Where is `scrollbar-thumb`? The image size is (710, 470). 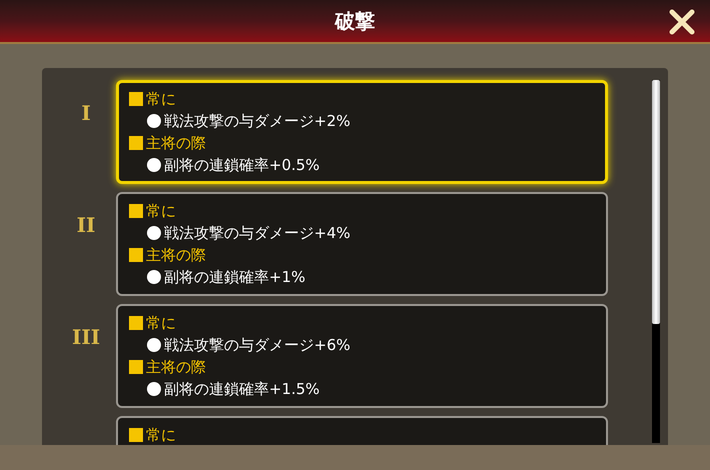 scrollbar-thumb is located at coordinates (656, 202).